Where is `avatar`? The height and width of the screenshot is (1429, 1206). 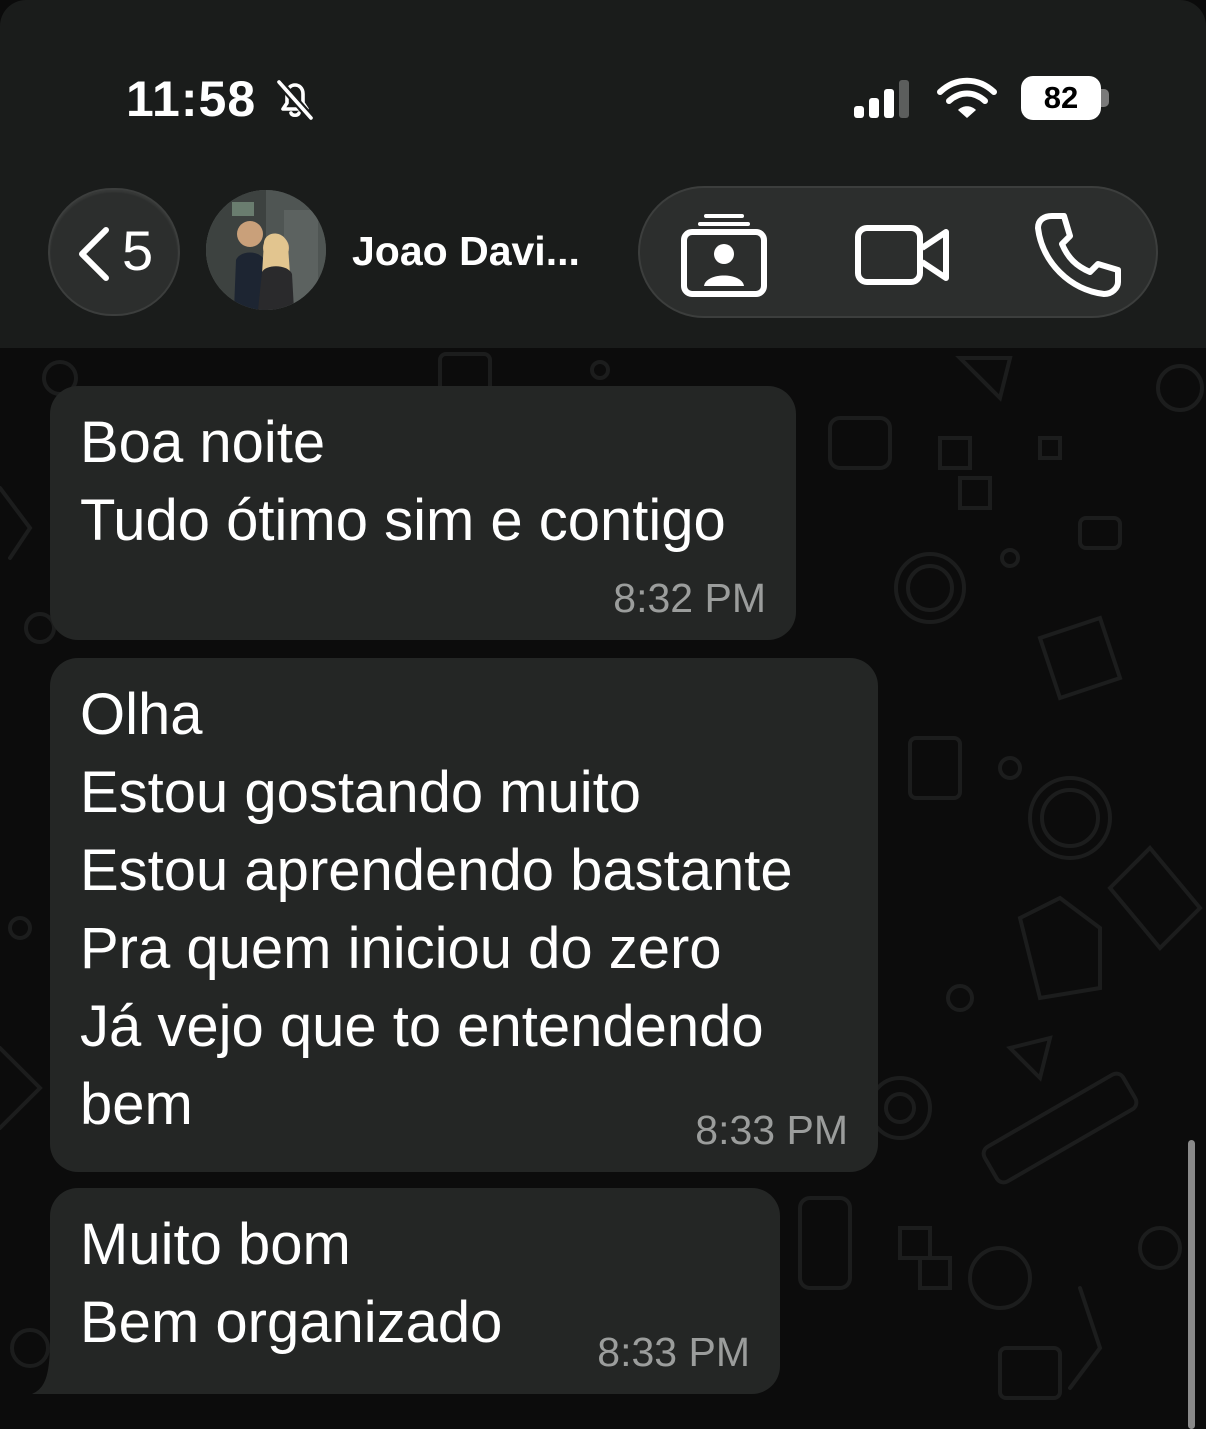
avatar is located at coordinates (266, 250).